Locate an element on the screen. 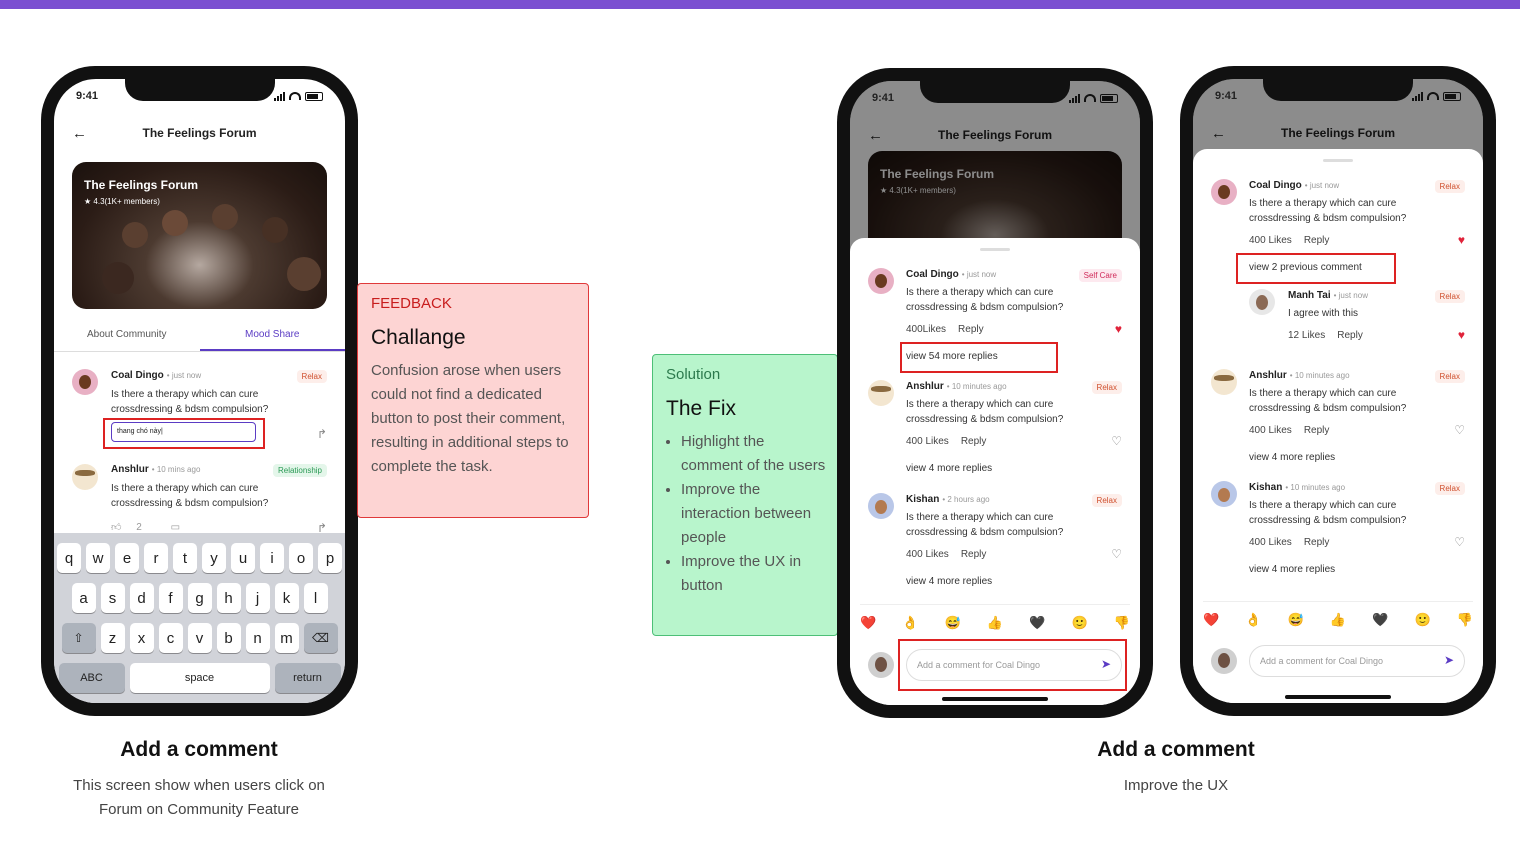 This screenshot has width=1520, height=855. key: n is located at coordinates (257, 638).